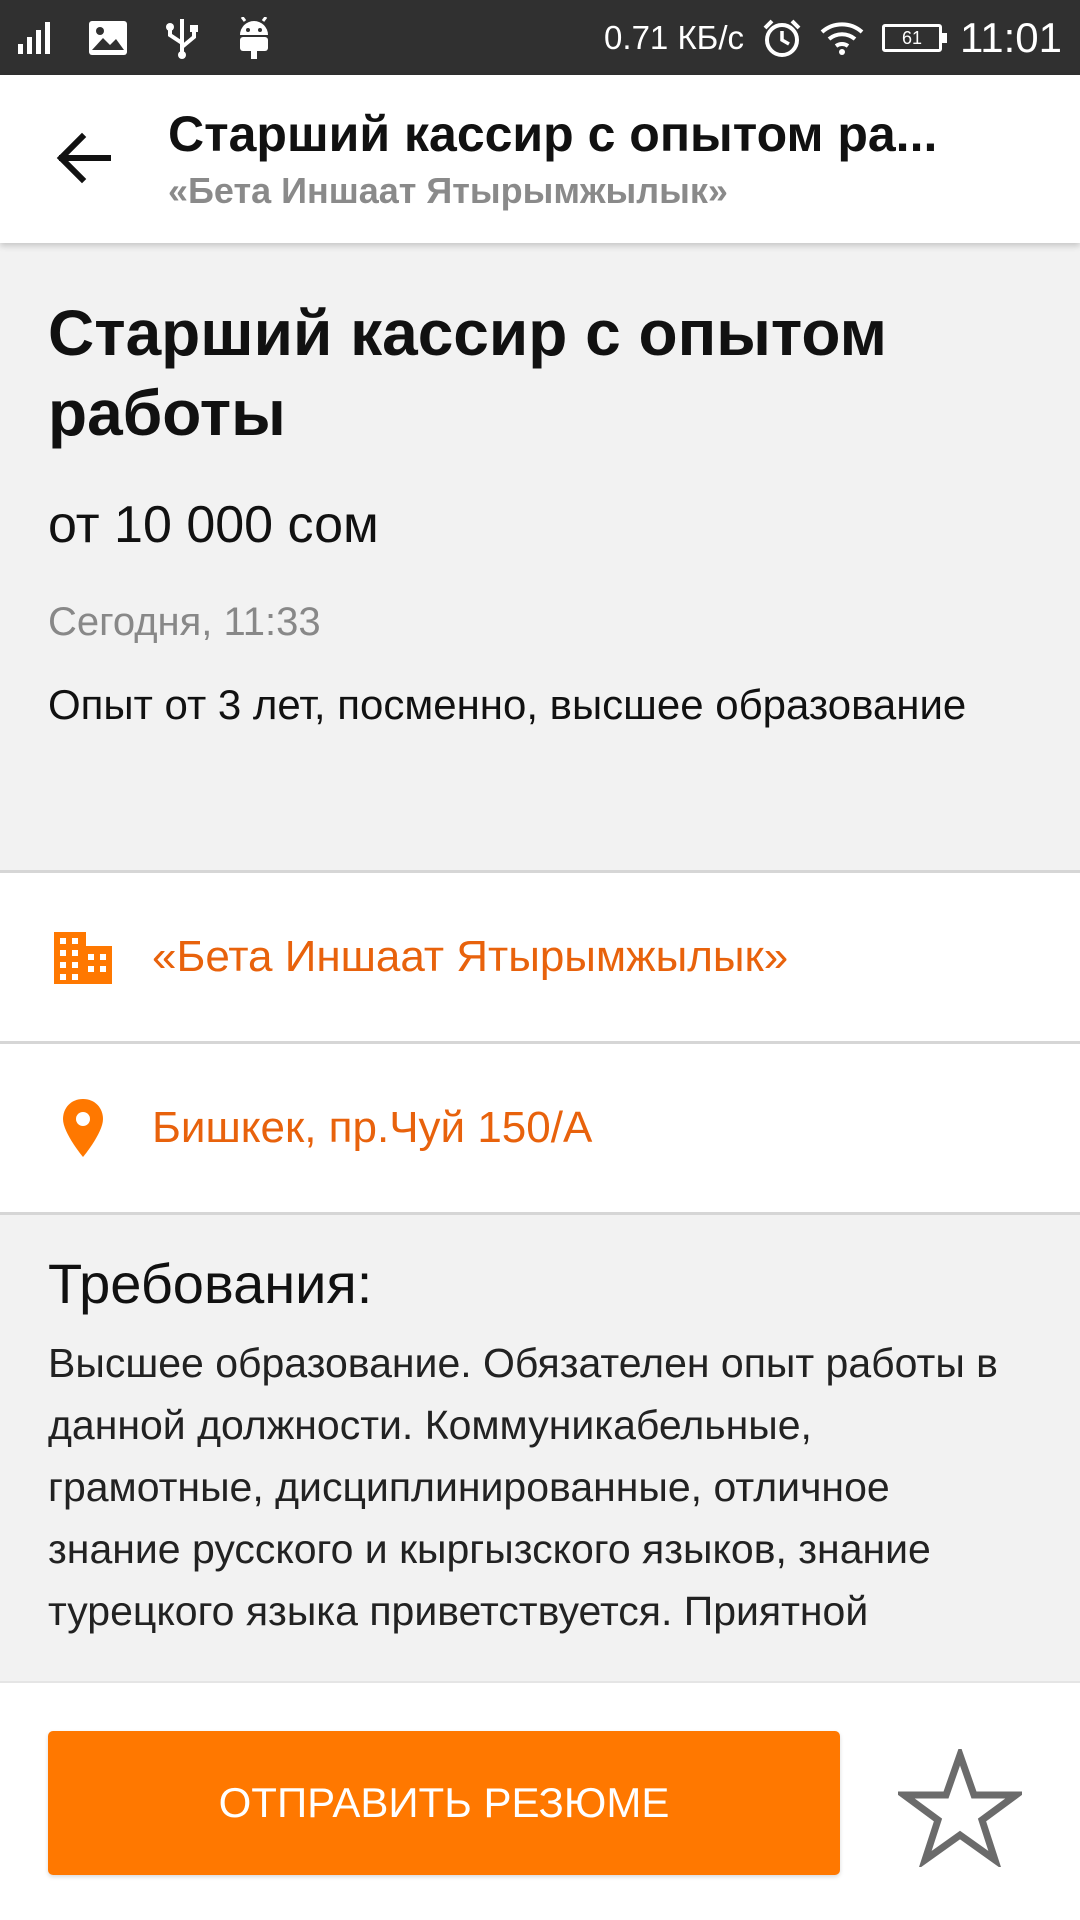 This screenshot has height=1920, width=1080. I want to click on status-icons-left, so click(162, 37).